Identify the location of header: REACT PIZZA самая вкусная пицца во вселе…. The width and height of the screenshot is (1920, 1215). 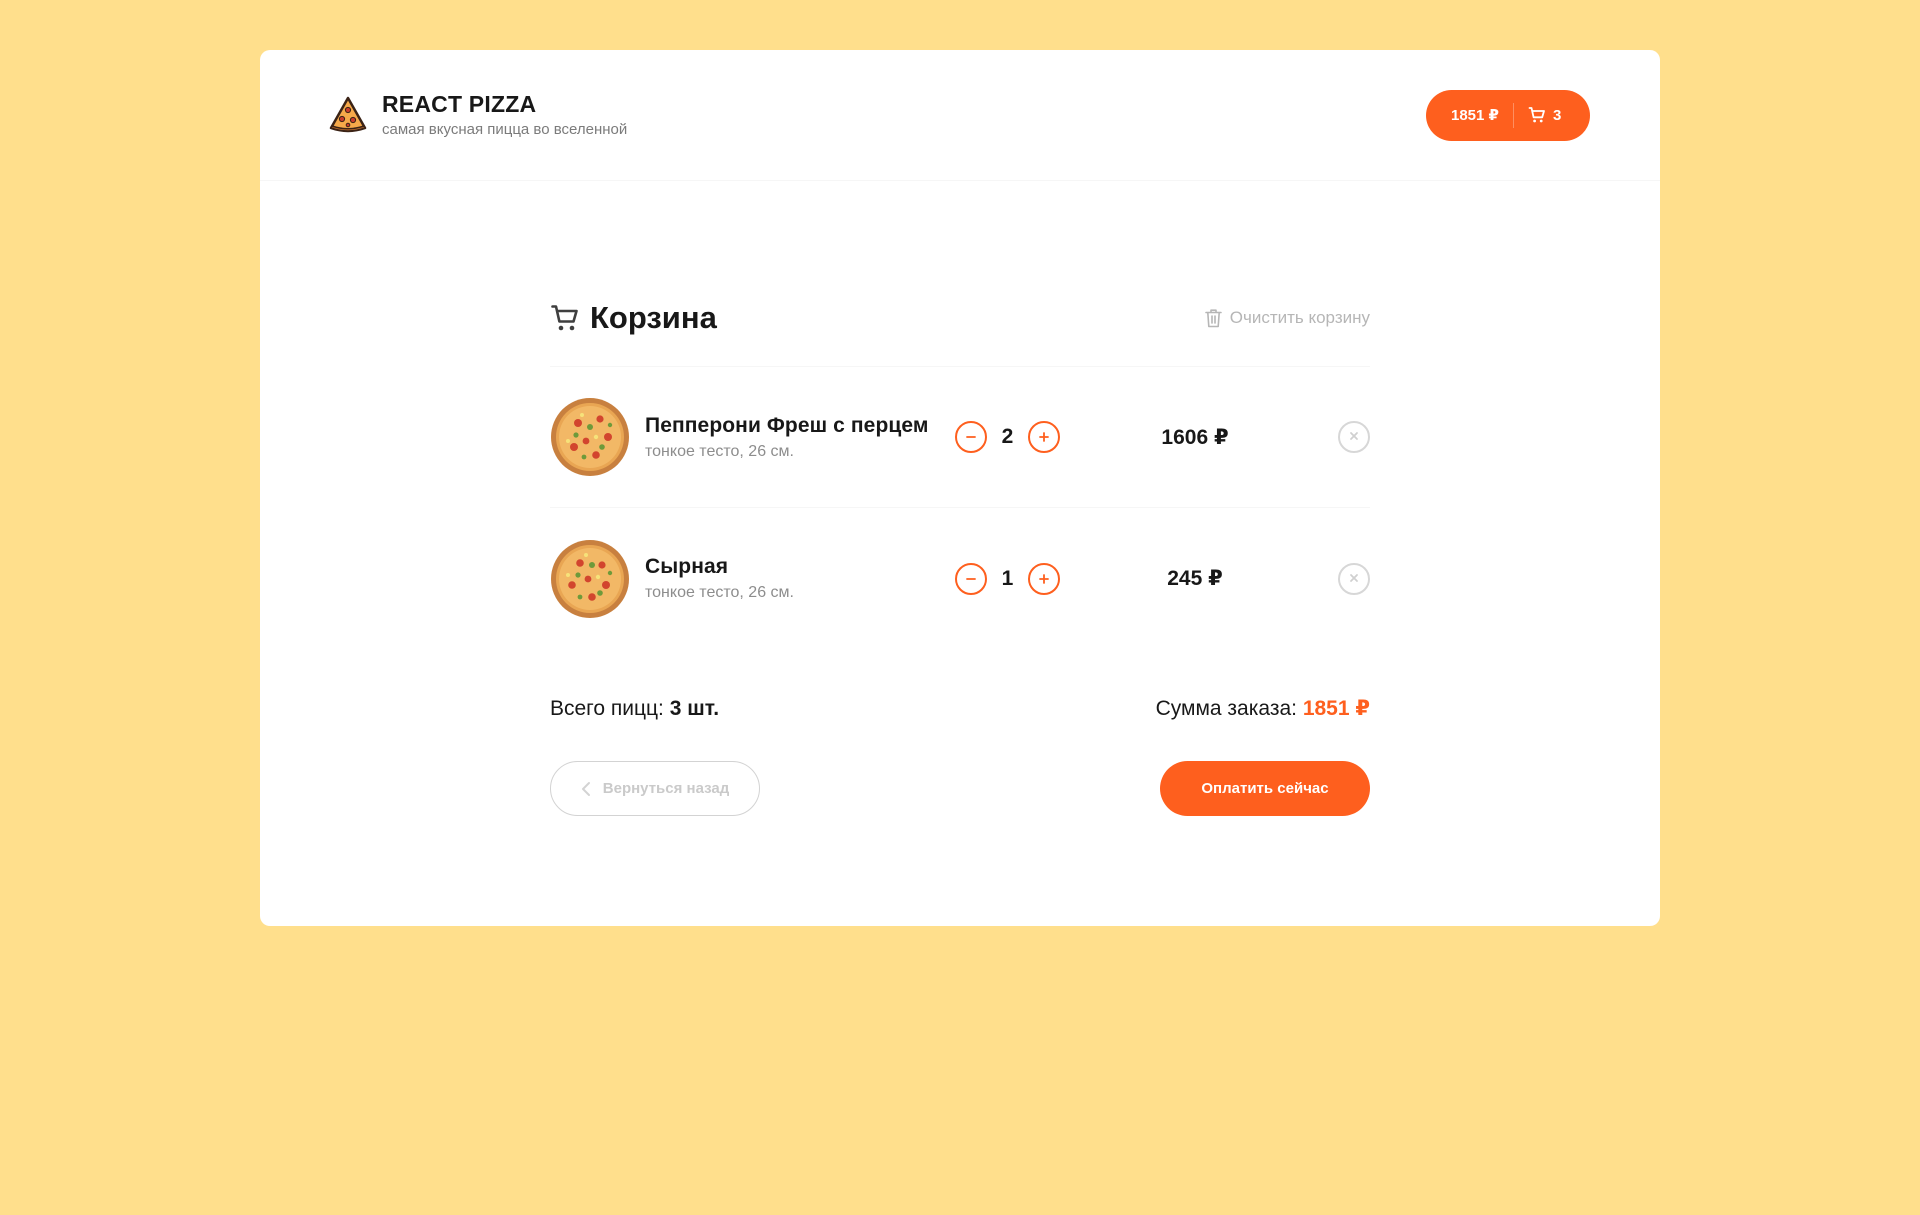
(960, 115).